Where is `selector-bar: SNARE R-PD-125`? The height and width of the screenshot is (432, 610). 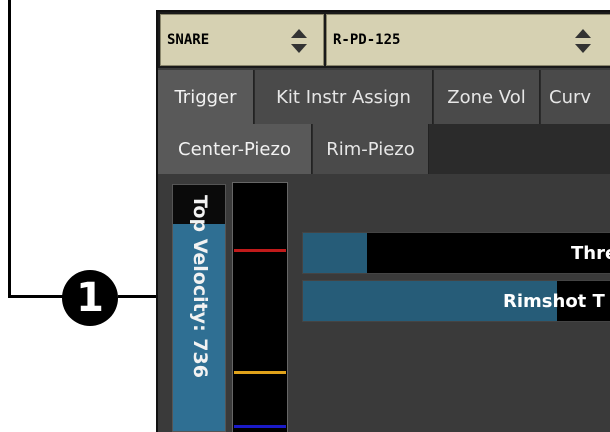
selector-bar: SNARE R-PD-125 is located at coordinates (384, 40).